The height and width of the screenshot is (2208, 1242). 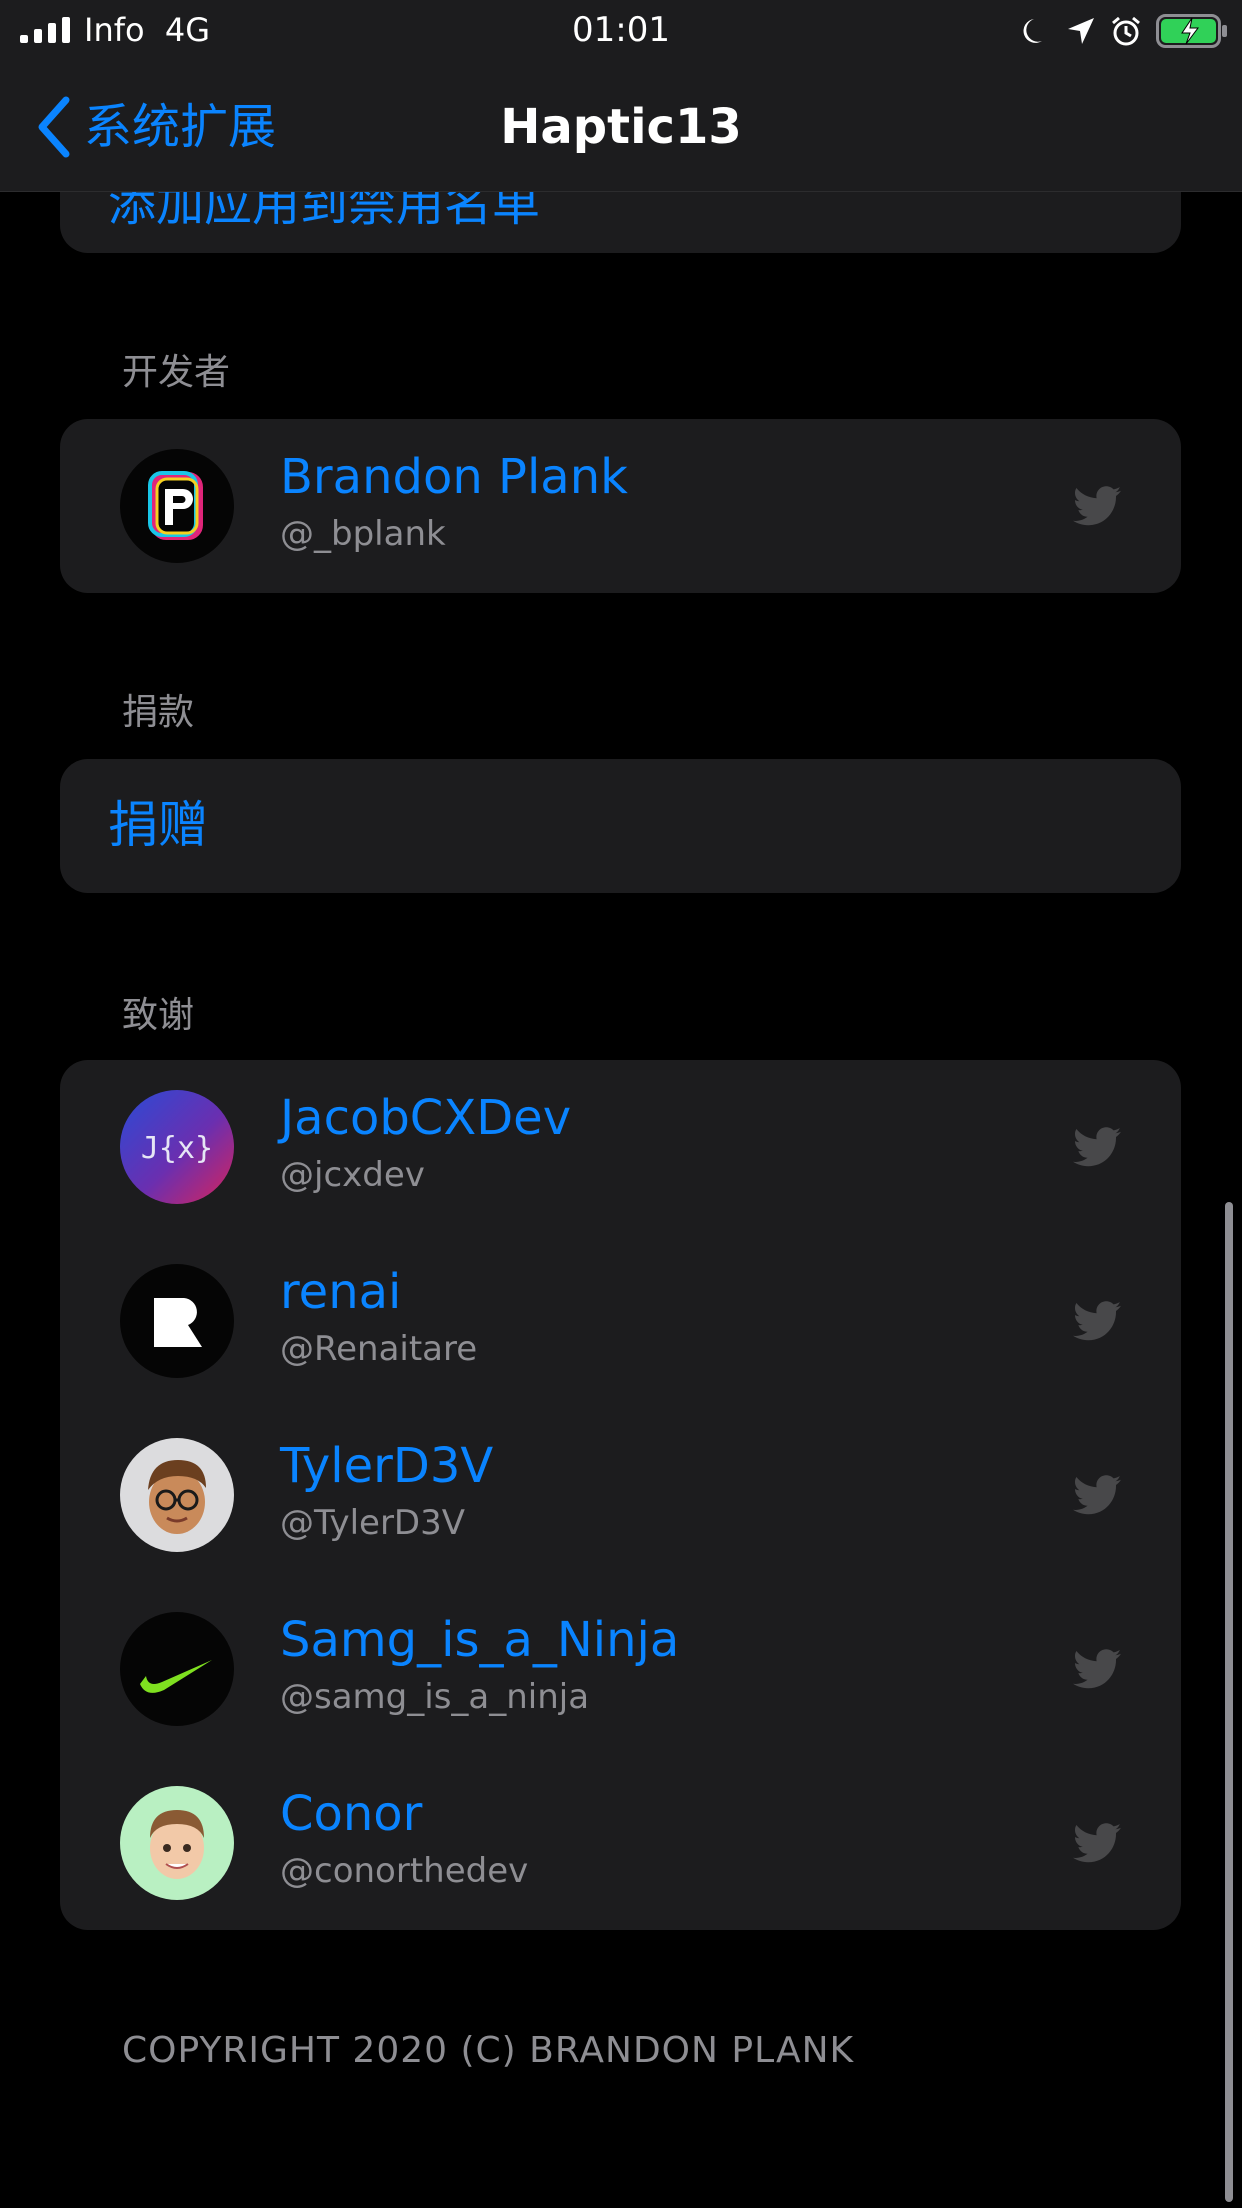 I want to click on status-icons, so click(x=1125, y=31).